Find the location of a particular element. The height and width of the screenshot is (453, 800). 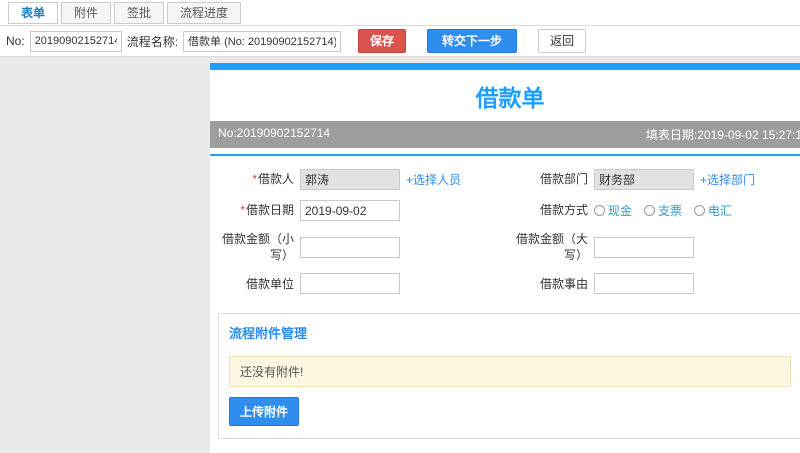

date-input is located at coordinates (350, 210).